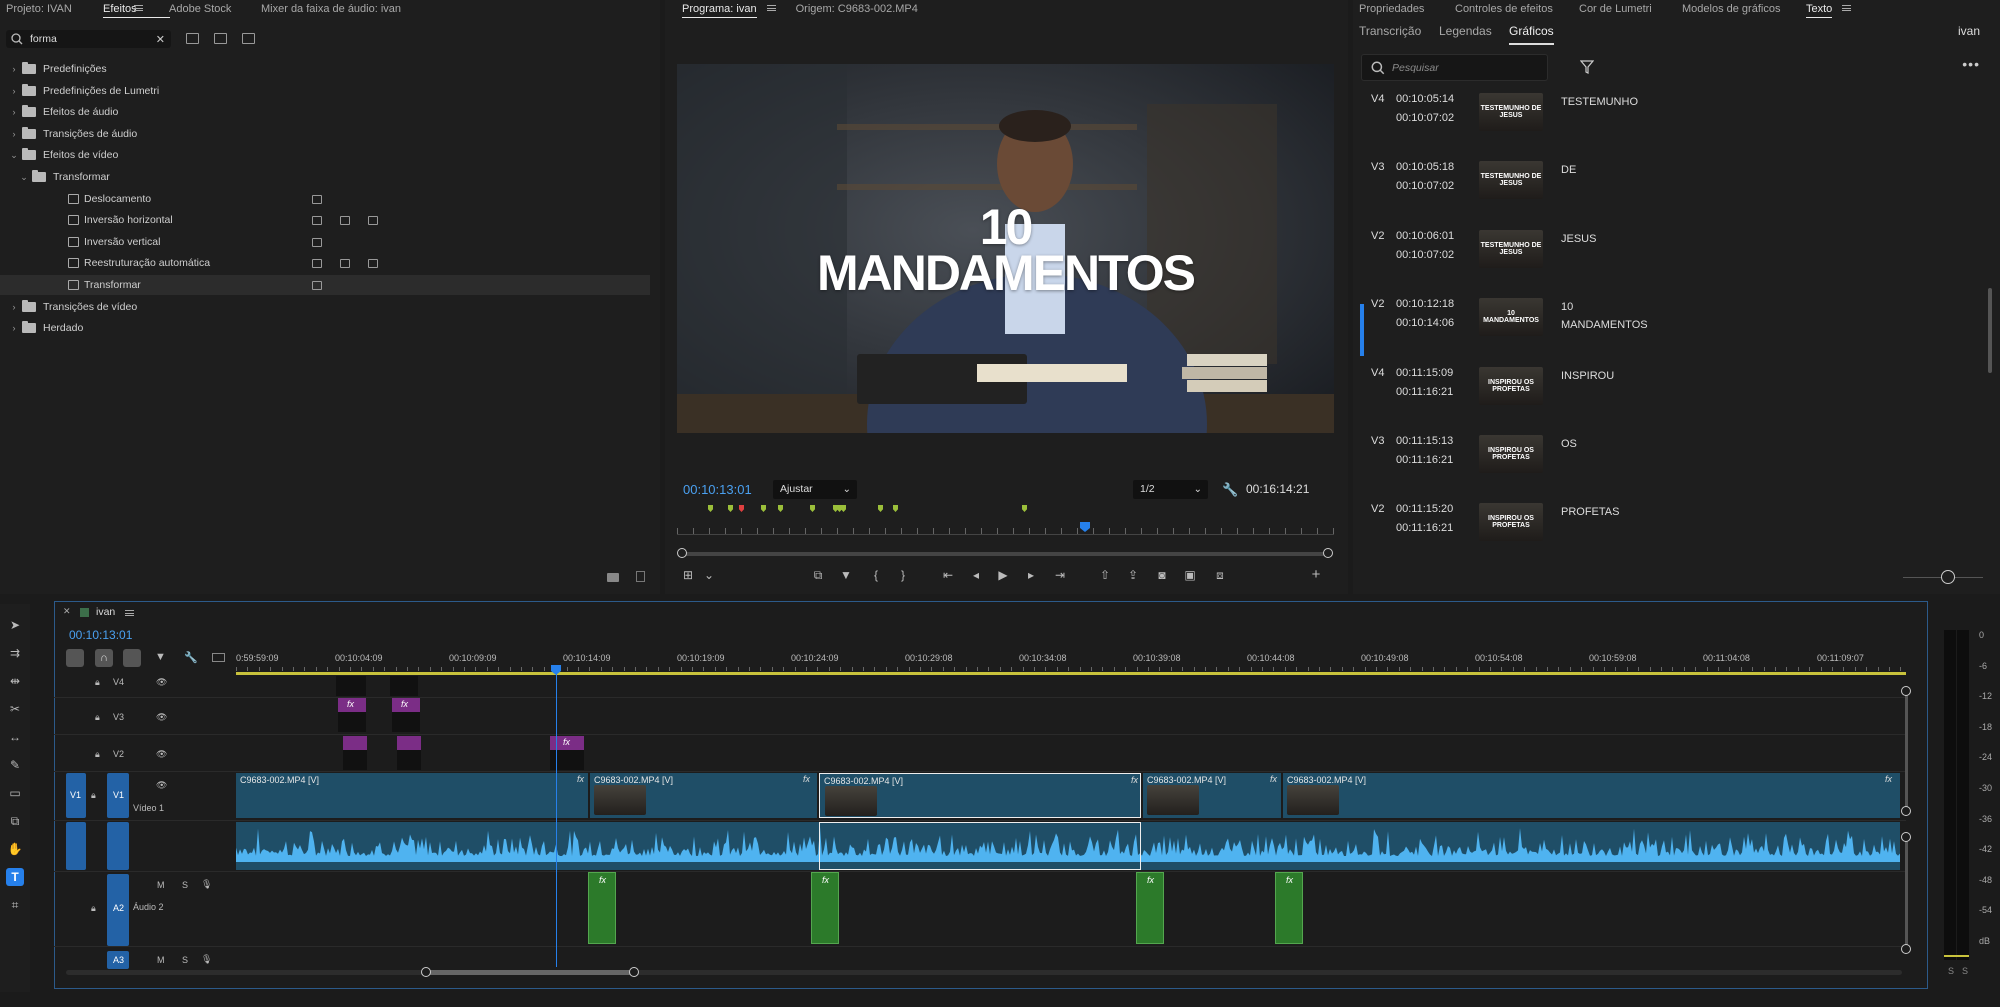 This screenshot has height=1007, width=2000. Describe the element at coordinates (1006, 554) in the screenshot. I see `monitor-zoom-bar` at that location.